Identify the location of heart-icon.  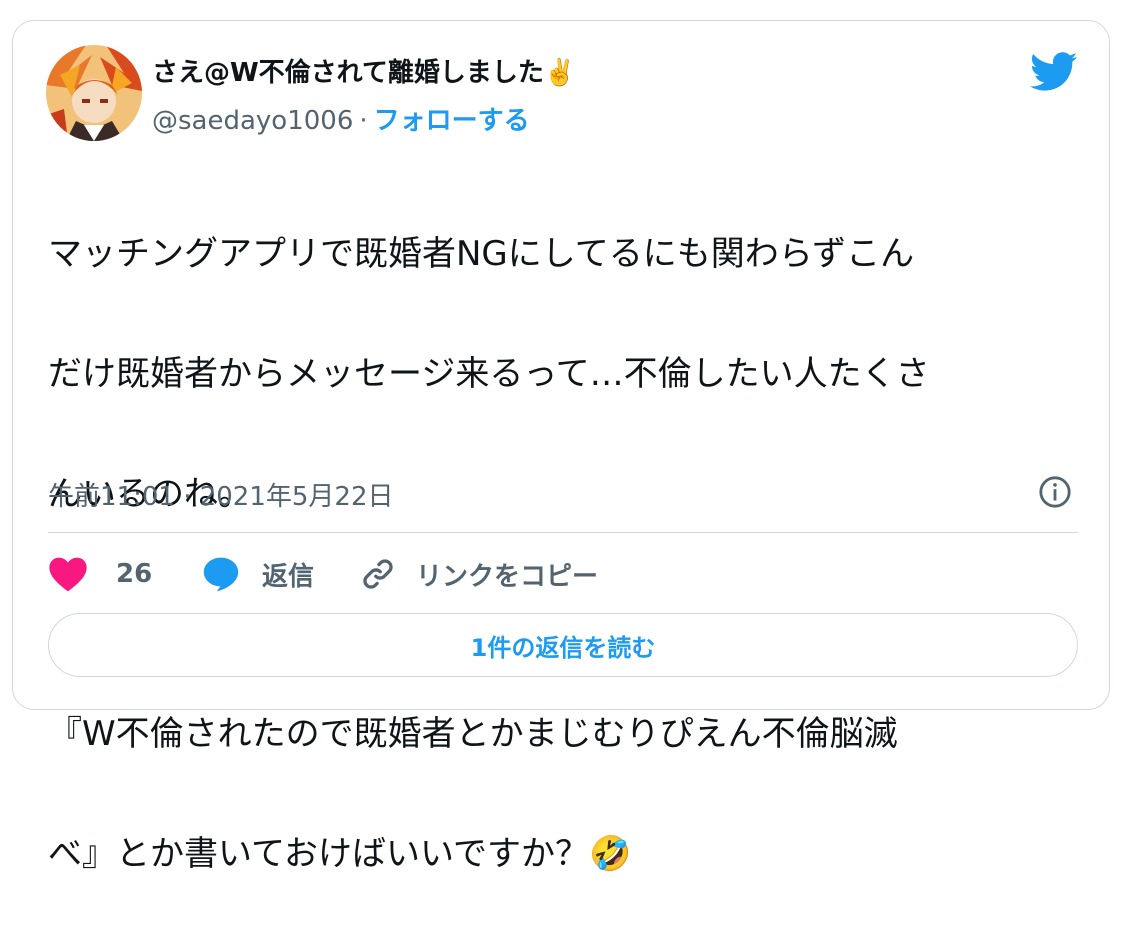
(68, 574).